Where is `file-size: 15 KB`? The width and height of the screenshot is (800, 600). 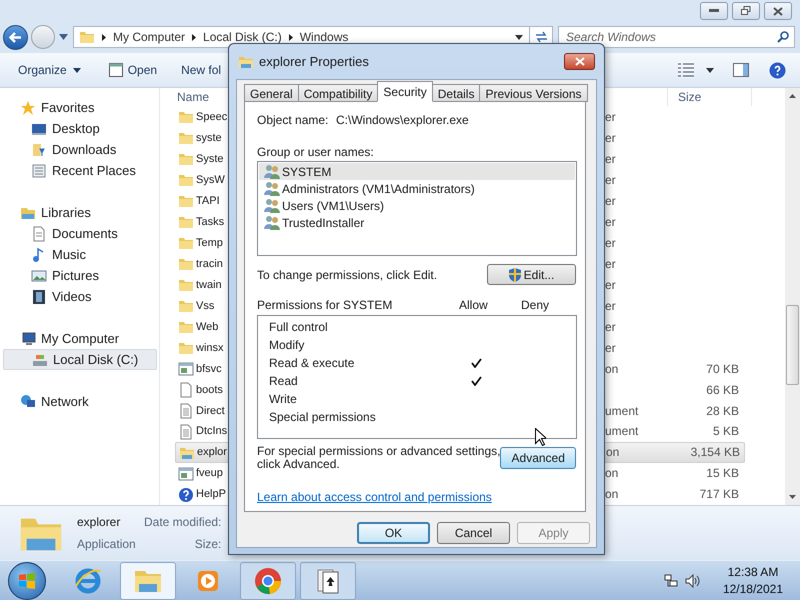
file-size: 15 KB is located at coordinates (722, 473).